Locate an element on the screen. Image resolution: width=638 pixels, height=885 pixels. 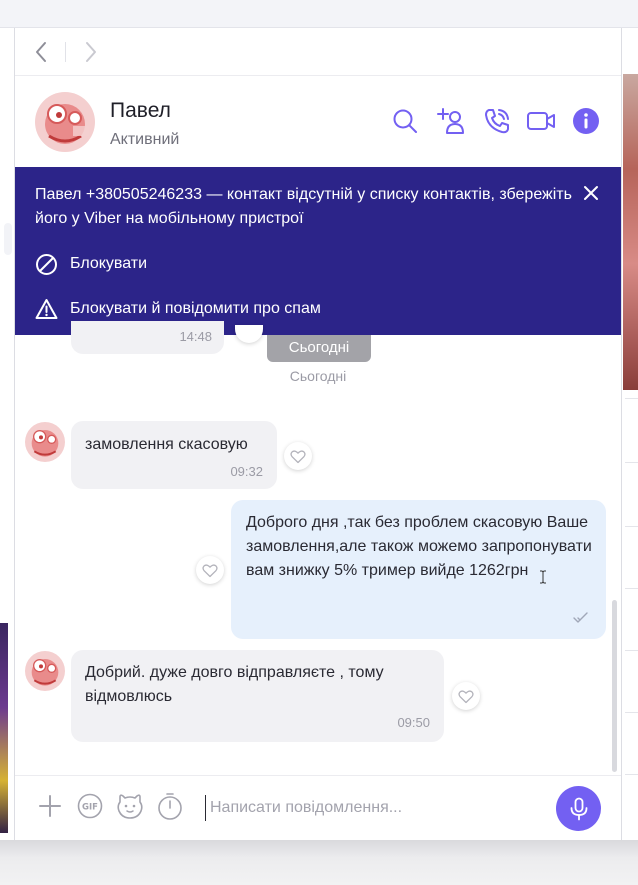
add-participant-icon is located at coordinates (450, 121).